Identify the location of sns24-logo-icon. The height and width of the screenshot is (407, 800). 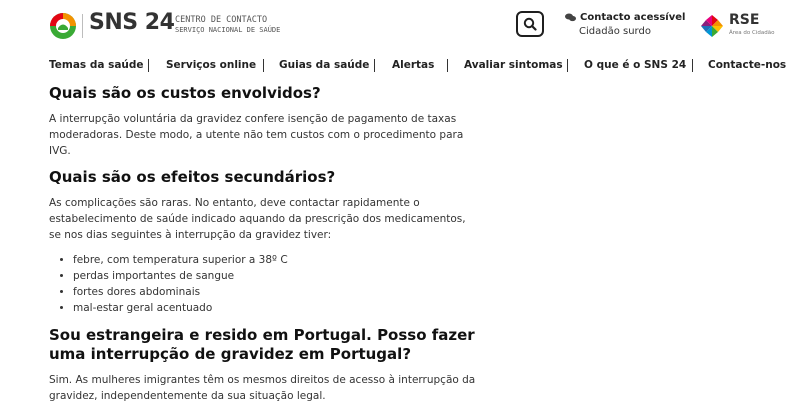
(63, 26).